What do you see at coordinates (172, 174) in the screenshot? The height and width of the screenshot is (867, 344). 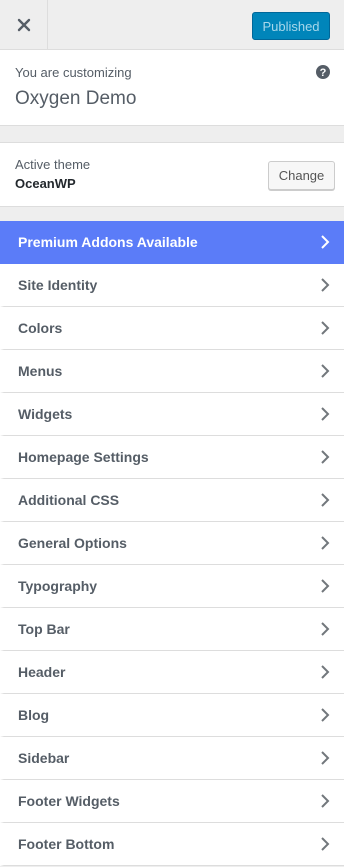 I see `active-theme-panel: Active theme OceanWP Change` at bounding box center [172, 174].